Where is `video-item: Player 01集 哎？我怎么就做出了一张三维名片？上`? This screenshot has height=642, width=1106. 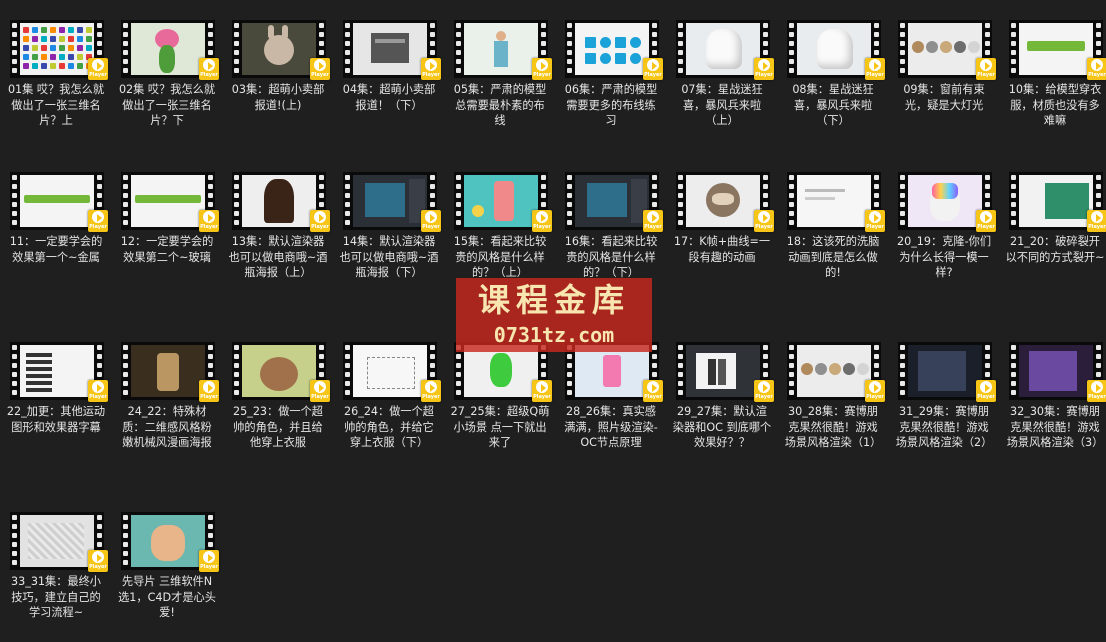 video-item: Player 01集 哎？我怎么就做出了一张三维名片？上 is located at coordinates (57, 75).